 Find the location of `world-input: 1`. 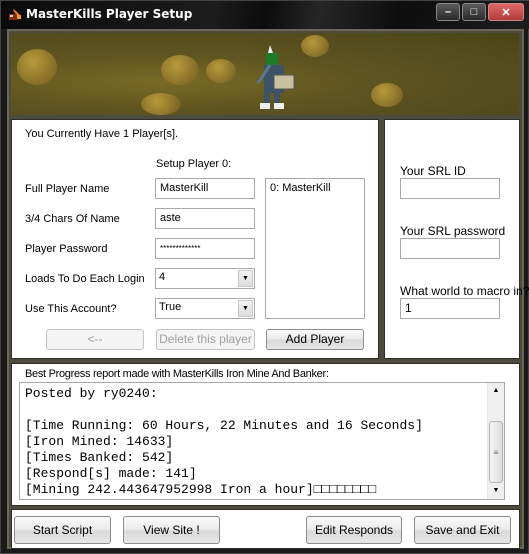

world-input: 1 is located at coordinates (450, 308).